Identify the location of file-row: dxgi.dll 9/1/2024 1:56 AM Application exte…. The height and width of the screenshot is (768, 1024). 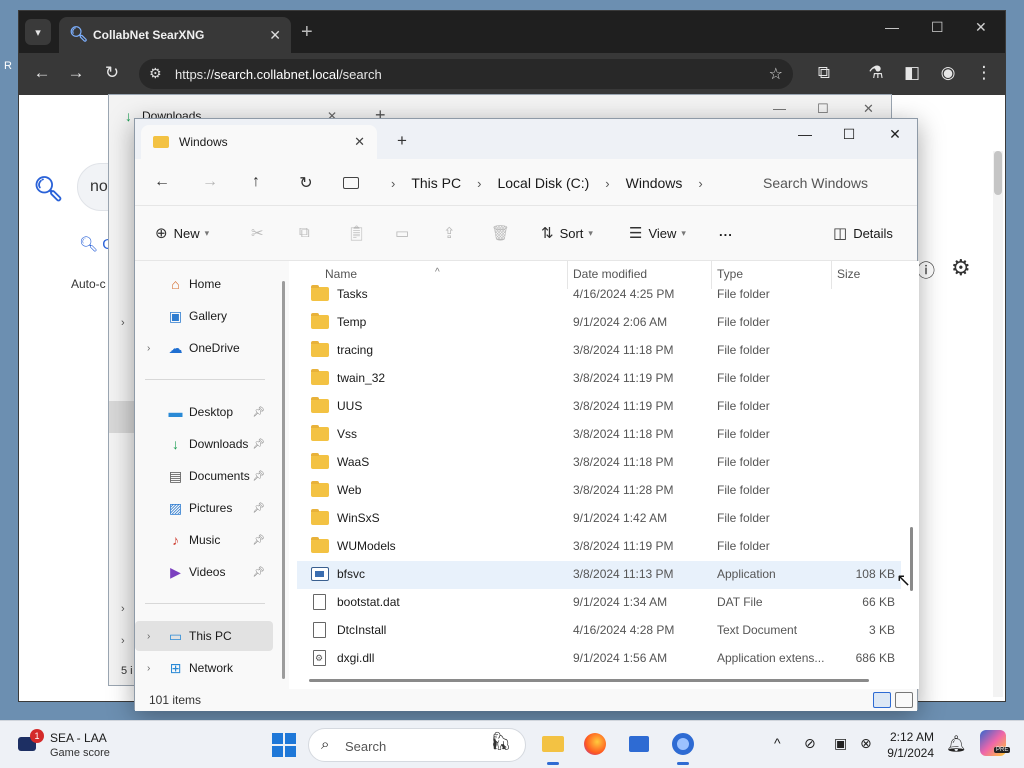
(599, 659).